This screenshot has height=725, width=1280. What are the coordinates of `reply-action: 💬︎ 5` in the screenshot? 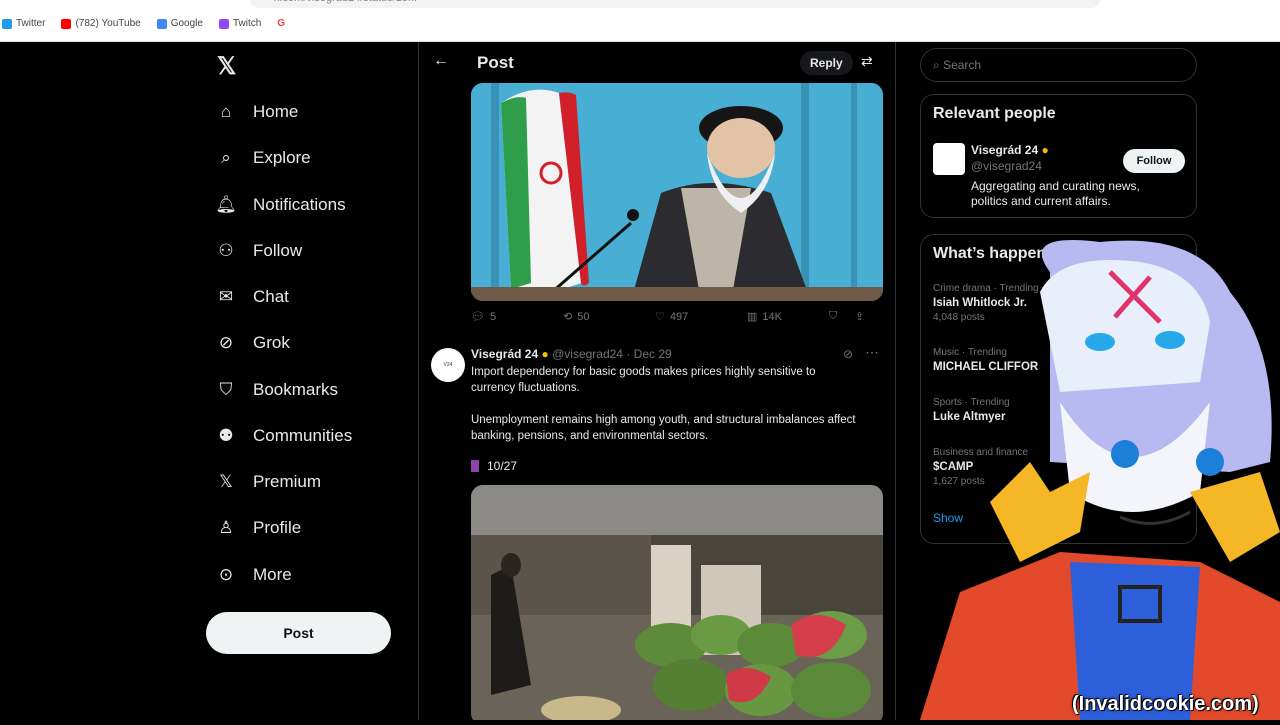 It's located at (517, 317).